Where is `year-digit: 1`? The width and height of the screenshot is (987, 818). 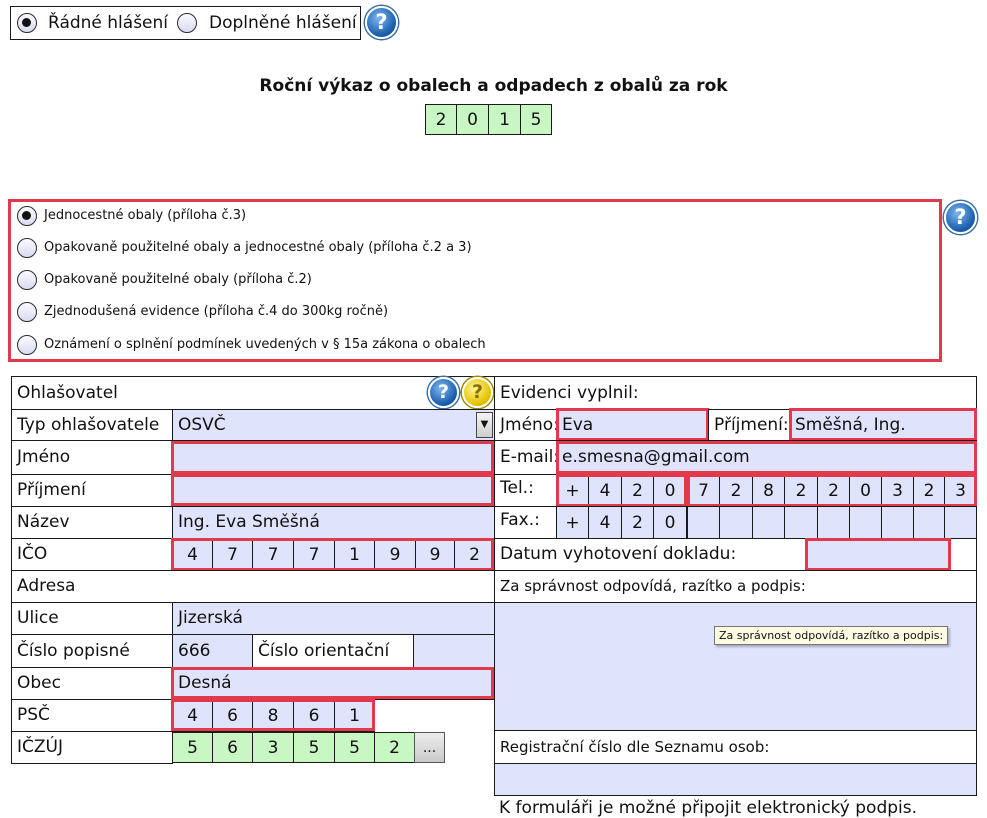 year-digit: 1 is located at coordinates (504, 119).